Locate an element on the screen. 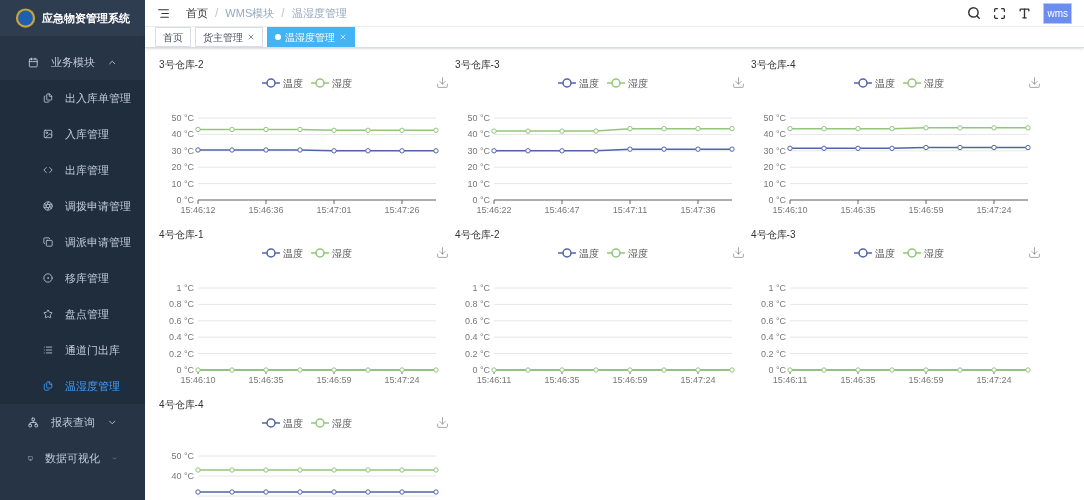 This screenshot has height=500, width=1084. chart-title: 3号仓库-4 is located at coordinates (773, 65).